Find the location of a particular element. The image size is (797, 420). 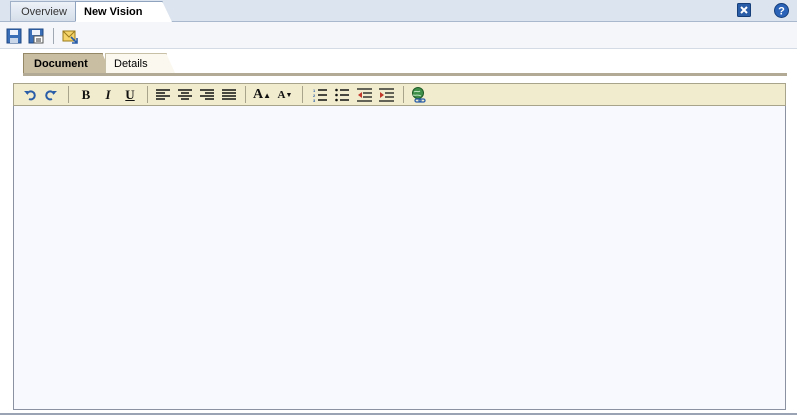

font-size-increase-label: A is located at coordinates (258, 94).